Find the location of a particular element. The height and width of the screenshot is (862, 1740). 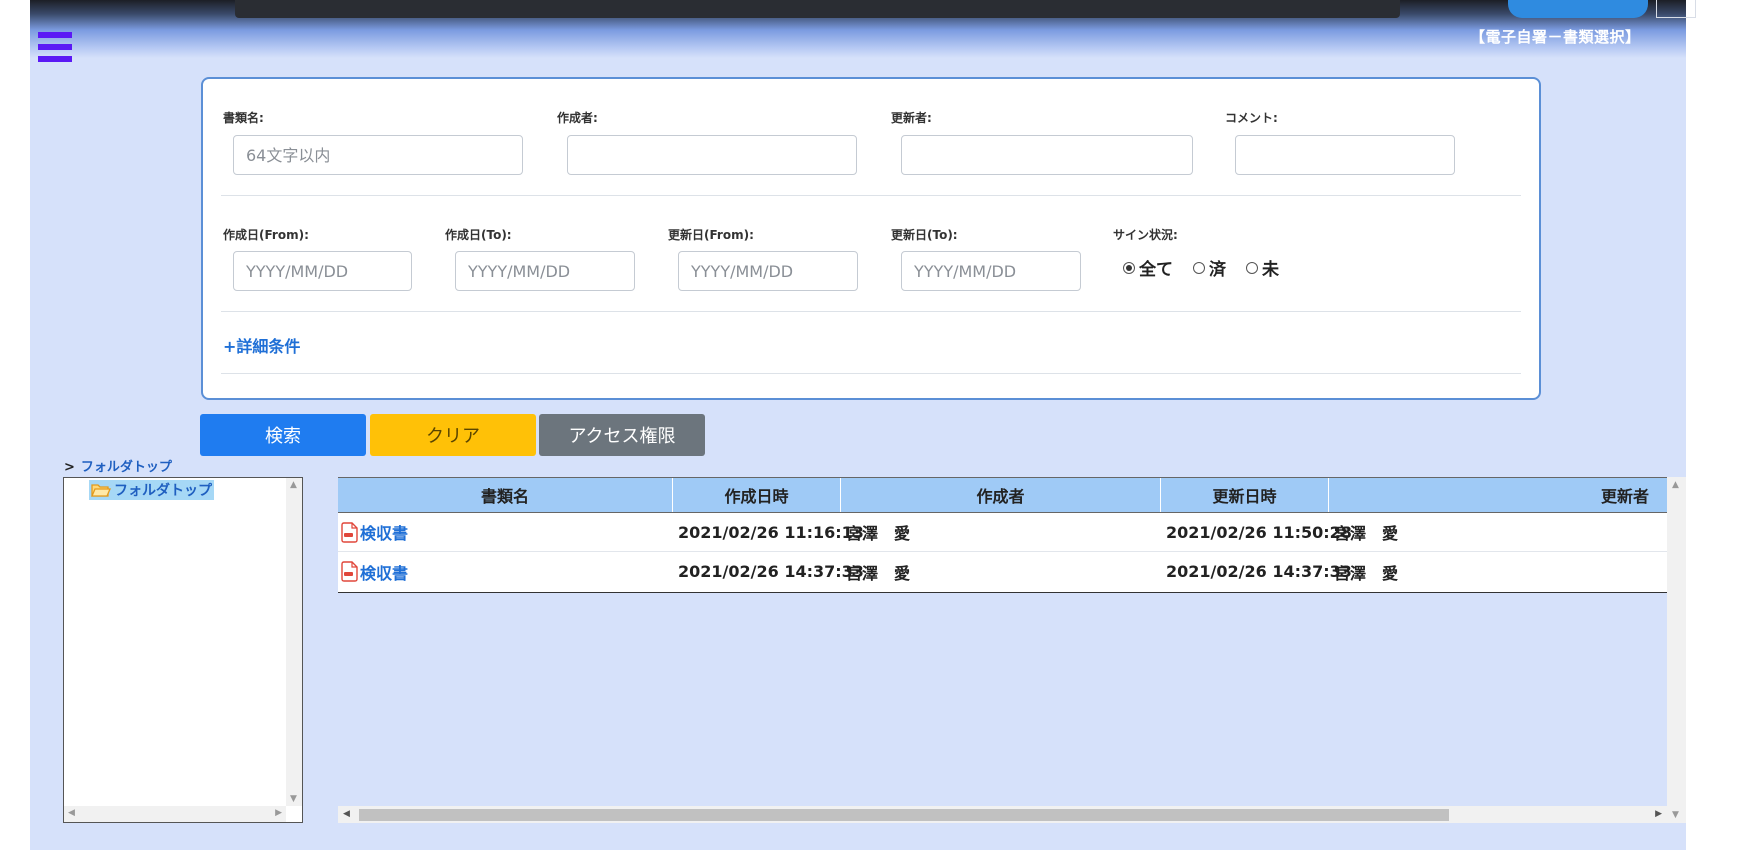

created-to-input is located at coordinates (545, 271).